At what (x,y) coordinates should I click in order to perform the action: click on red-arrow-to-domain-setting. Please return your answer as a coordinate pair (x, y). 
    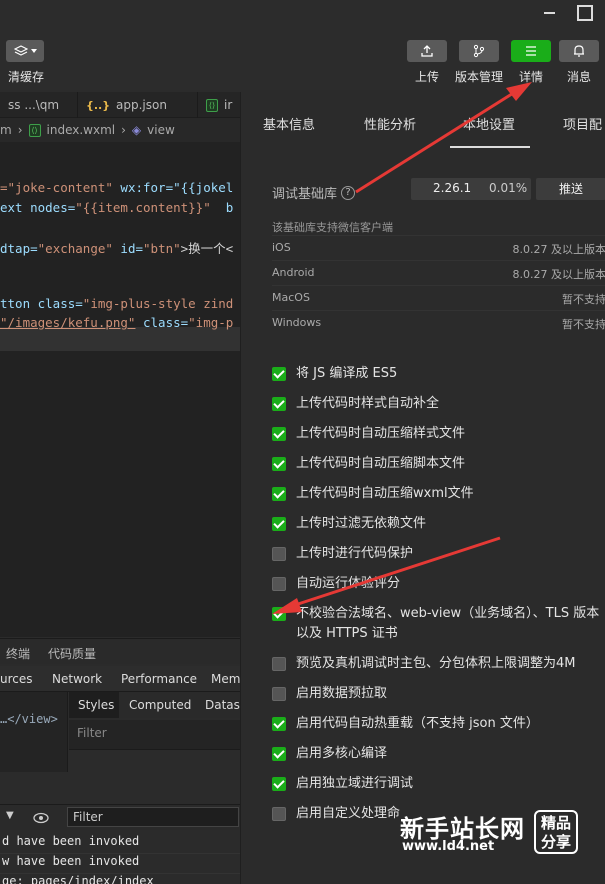
    Looking at the image, I should click on (386, 575).